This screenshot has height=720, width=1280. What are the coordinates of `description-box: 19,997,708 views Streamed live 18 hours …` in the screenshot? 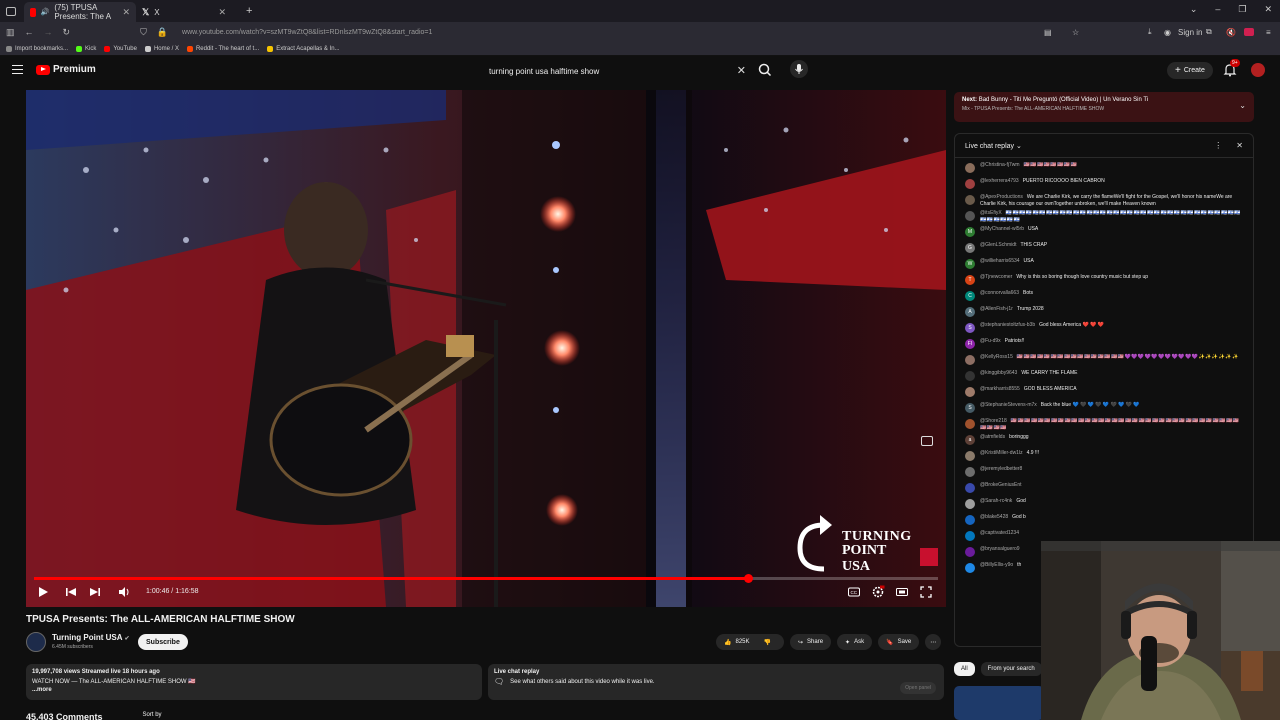 It's located at (254, 682).